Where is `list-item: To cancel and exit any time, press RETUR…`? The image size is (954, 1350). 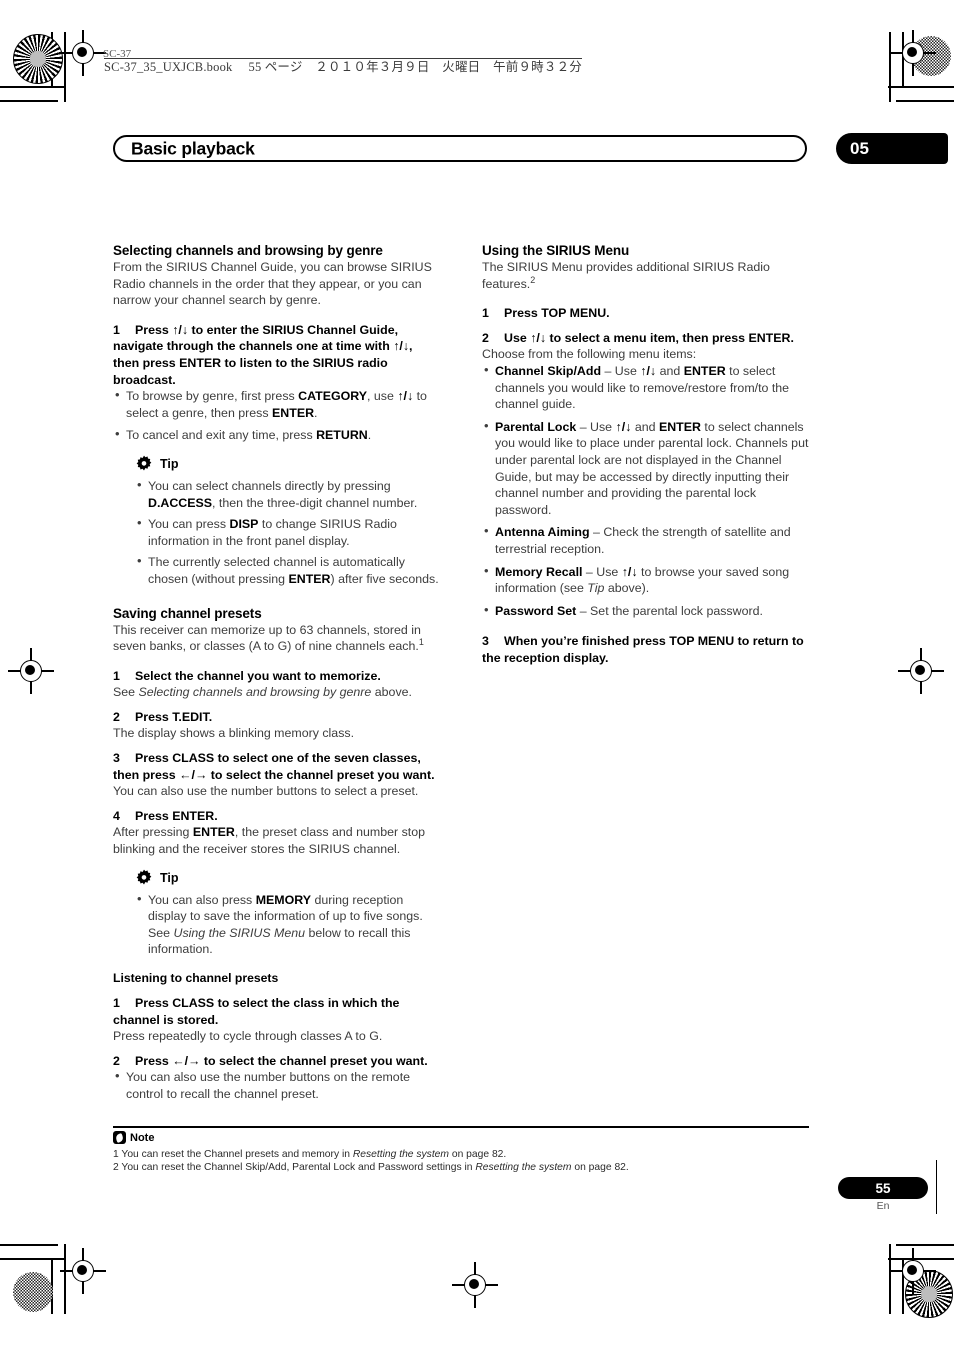 list-item: To cancel and exit any time, press RETUR… is located at coordinates (276, 435).